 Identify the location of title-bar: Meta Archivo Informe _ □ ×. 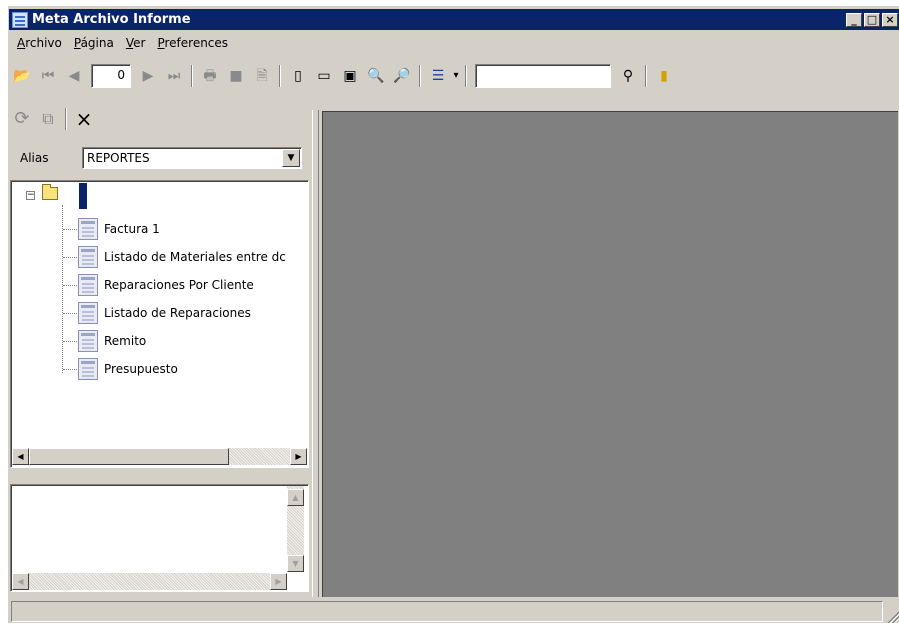
(454, 19).